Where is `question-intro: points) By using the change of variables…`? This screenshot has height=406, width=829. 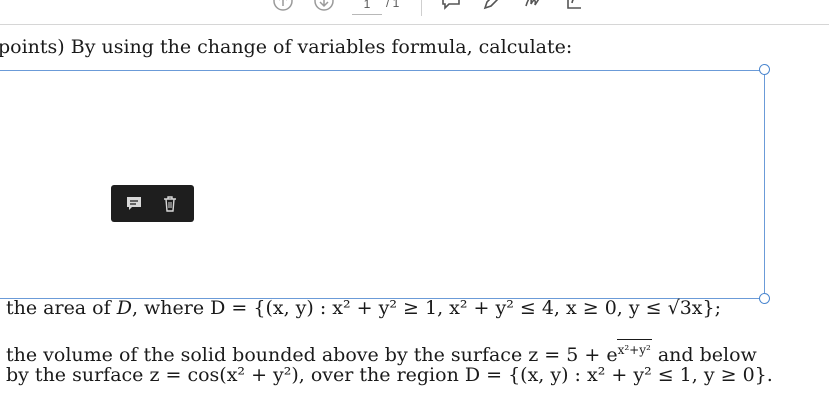 question-intro: points) By using the change of variables… is located at coordinates (286, 47).